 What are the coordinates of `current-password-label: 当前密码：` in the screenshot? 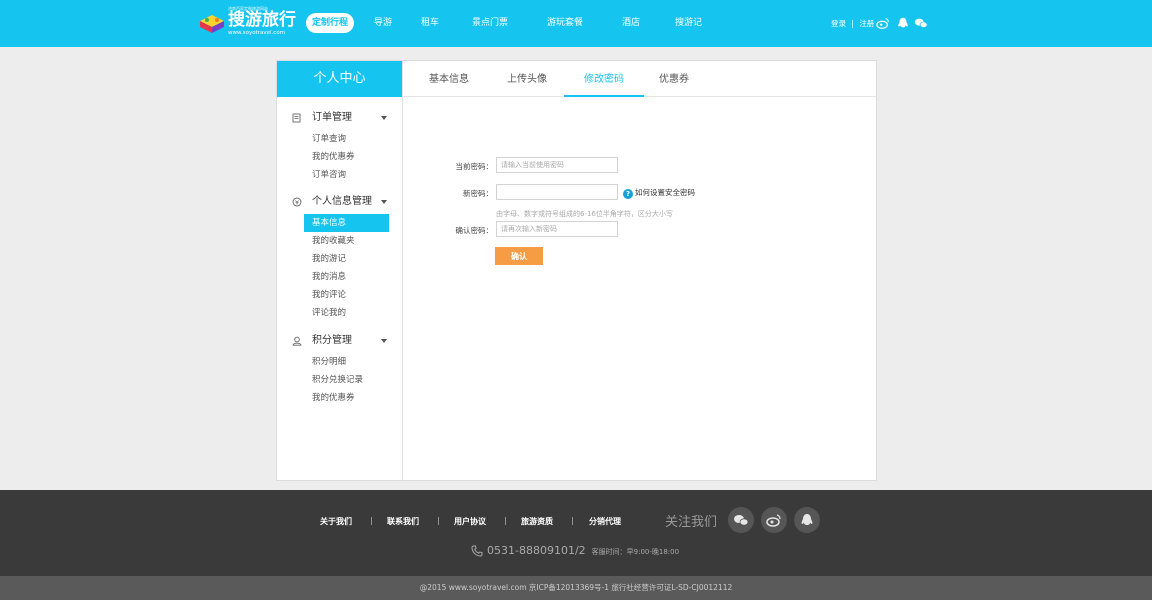 It's located at (474, 166).